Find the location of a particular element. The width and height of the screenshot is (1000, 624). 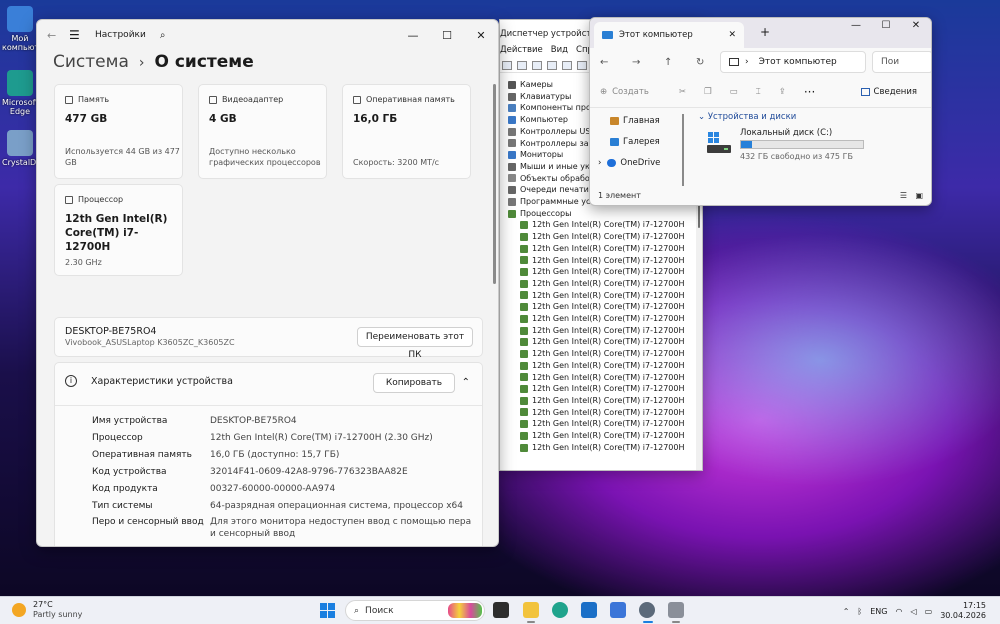

share-icon: ⇪ is located at coordinates (782, 92).